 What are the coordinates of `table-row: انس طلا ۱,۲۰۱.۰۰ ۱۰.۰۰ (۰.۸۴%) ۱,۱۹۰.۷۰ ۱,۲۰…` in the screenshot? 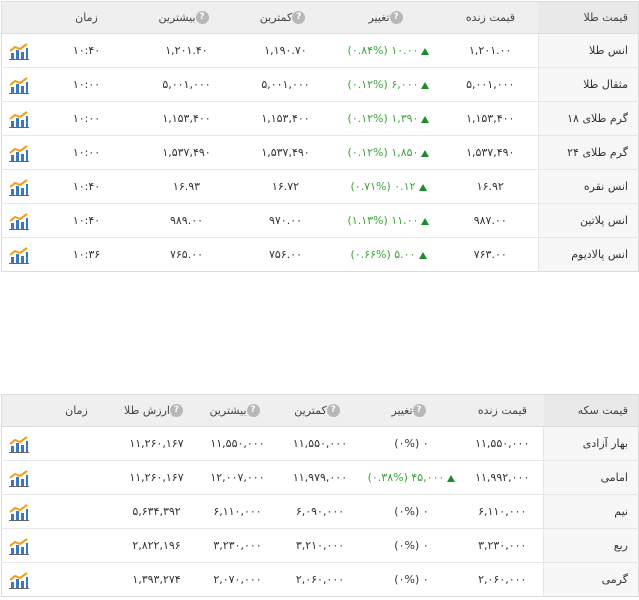 It's located at (320, 50).